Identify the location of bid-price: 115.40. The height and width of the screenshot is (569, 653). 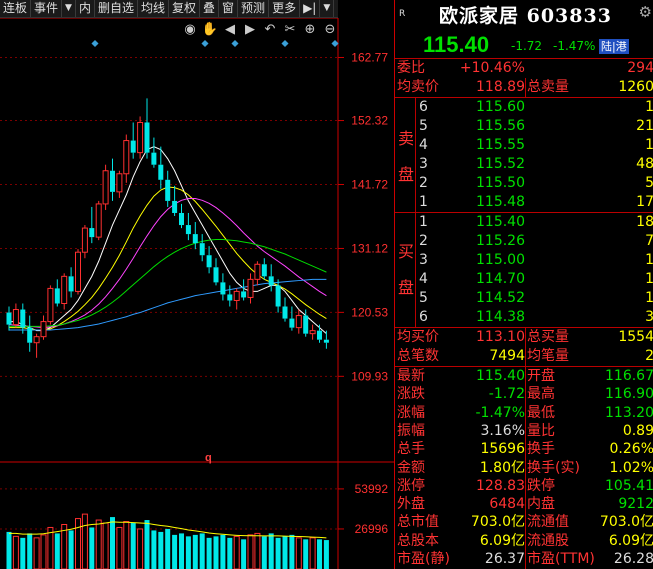
(500, 222).